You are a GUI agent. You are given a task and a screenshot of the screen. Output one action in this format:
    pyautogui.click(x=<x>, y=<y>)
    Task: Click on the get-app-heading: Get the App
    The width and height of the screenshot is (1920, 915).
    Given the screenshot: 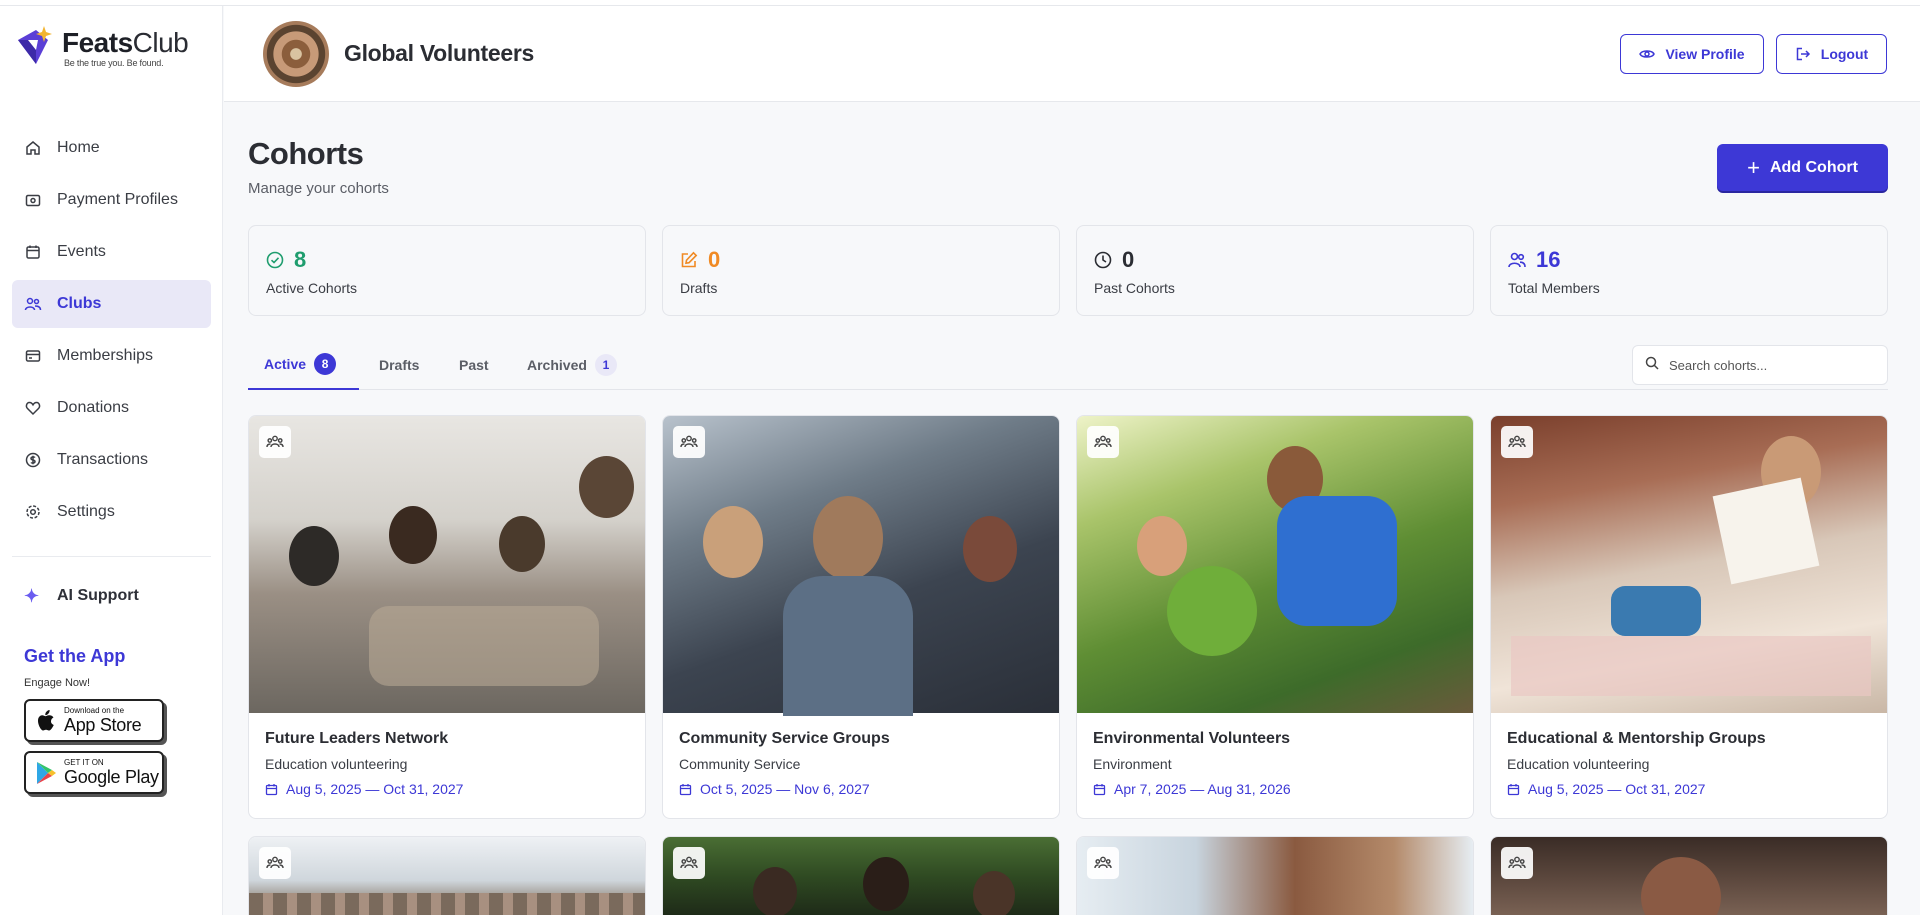 What is the action you would take?
    pyautogui.click(x=75, y=656)
    